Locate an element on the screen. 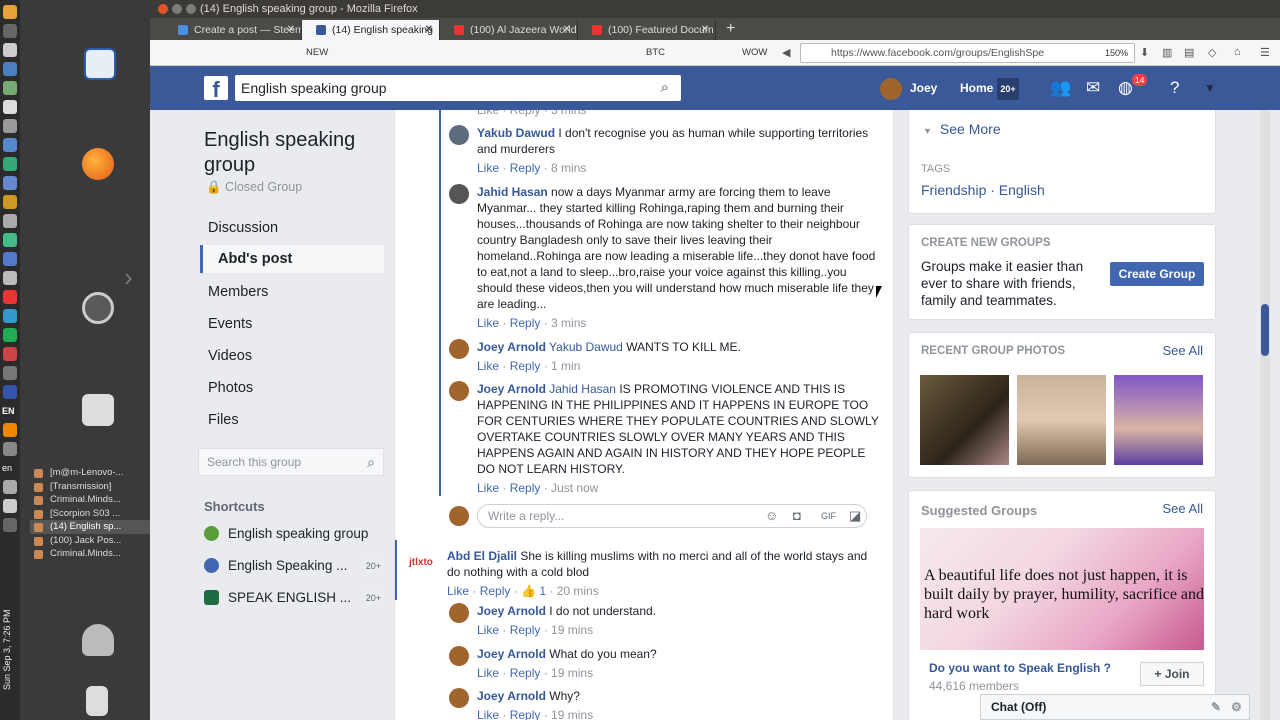  see-more-link: ▼ See More is located at coordinates (962, 129).